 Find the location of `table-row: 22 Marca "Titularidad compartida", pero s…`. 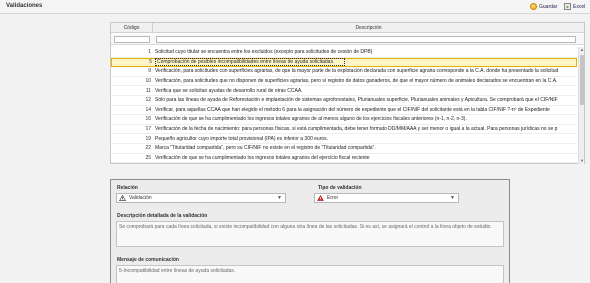

table-row: 22 Marca "Titularidad compartida", pero s… is located at coordinates (344, 149).